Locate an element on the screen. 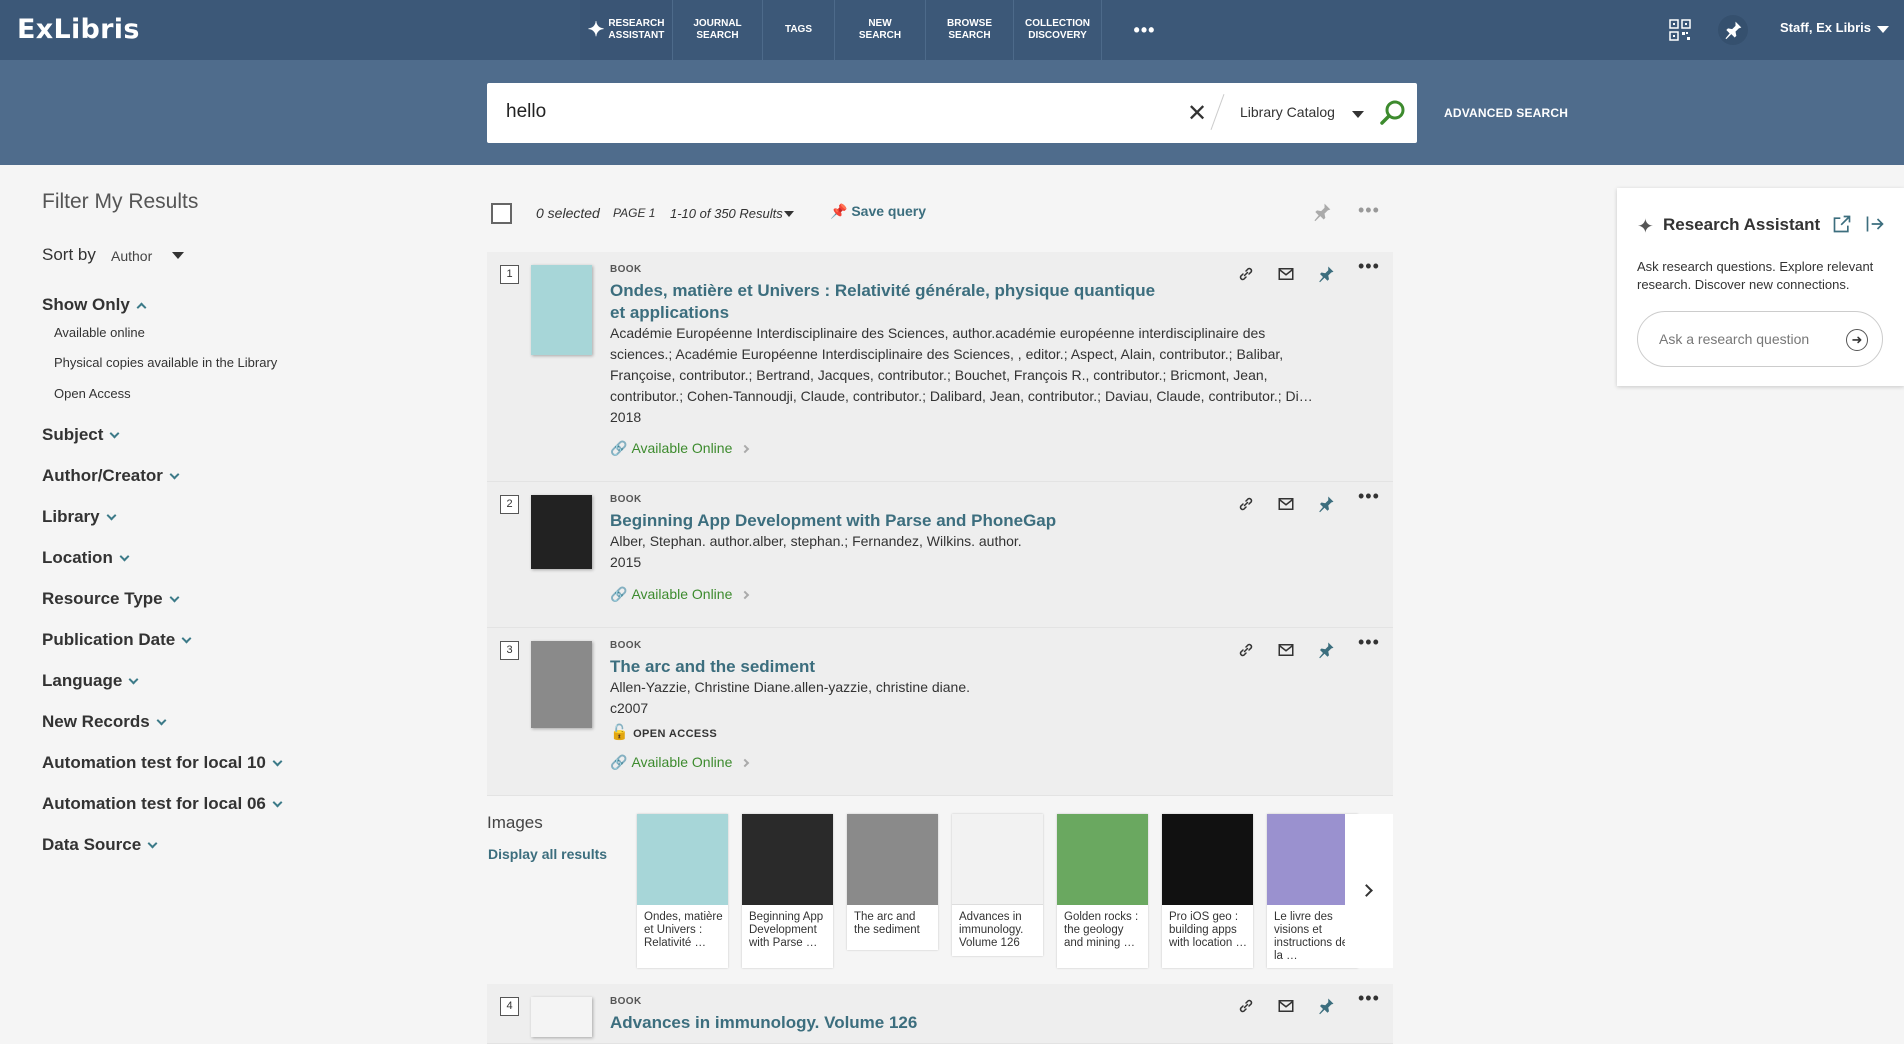 This screenshot has height=1044, width=1904. nav-research-assistant: ✦ RESEARCH ASSISTANT is located at coordinates (626, 30).